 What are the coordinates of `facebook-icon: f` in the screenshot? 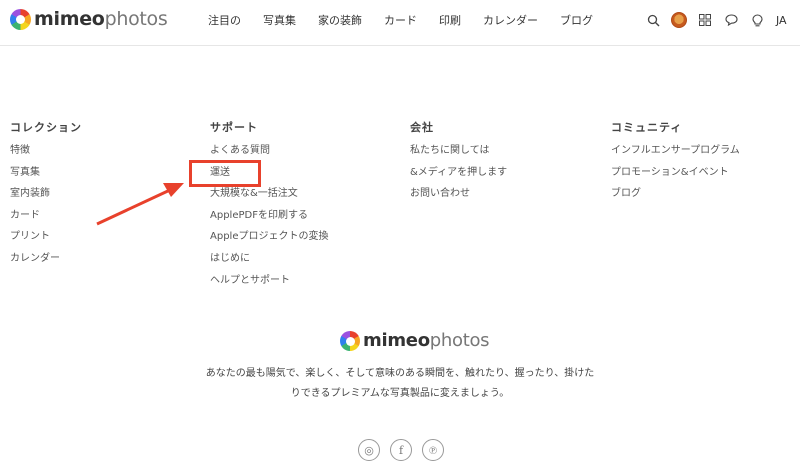 It's located at (401, 450).